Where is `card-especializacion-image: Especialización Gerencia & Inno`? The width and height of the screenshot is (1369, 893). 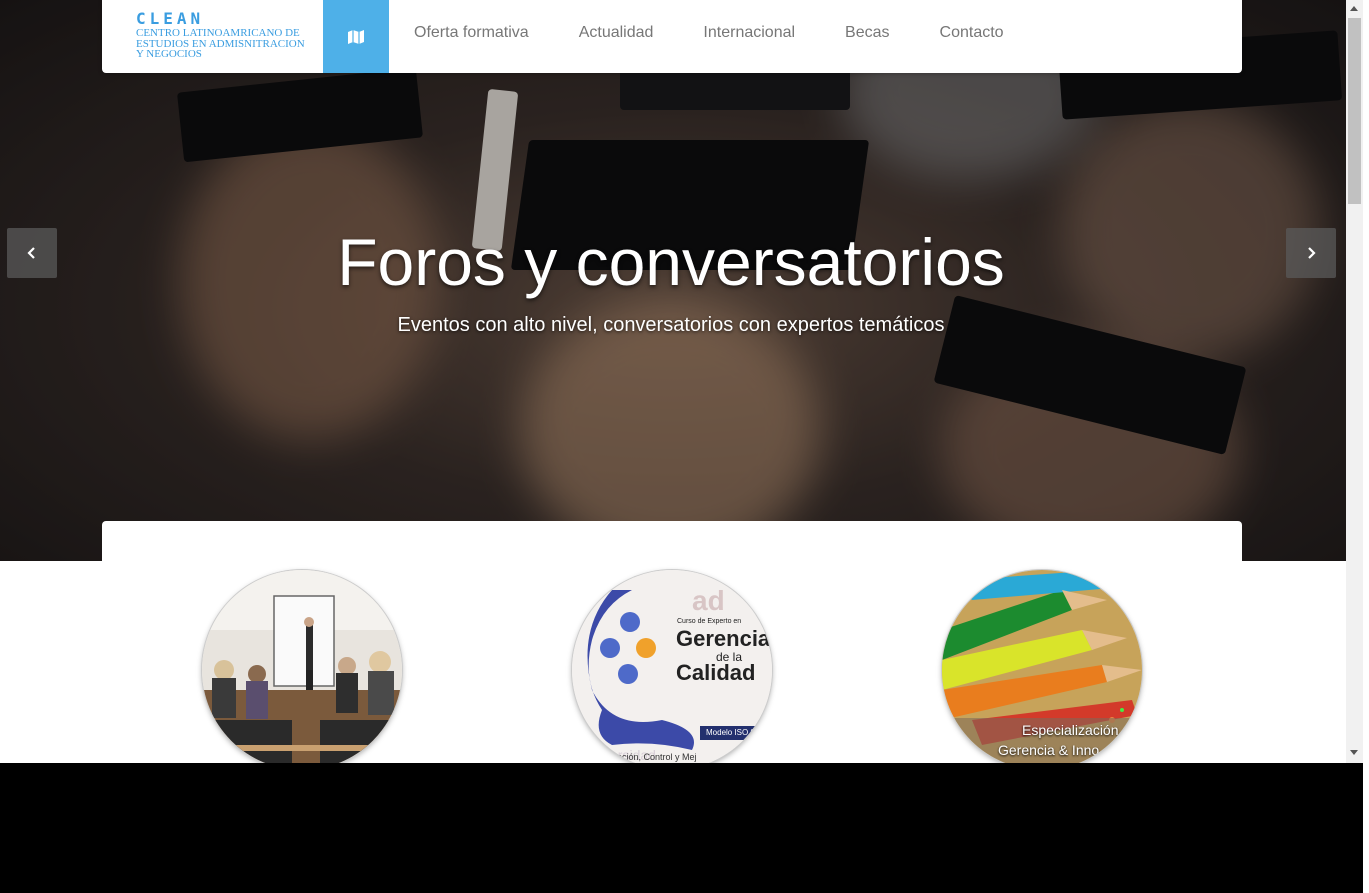
card-especializacion-image: Especialización Gerencia & Inno is located at coordinates (1042, 666).